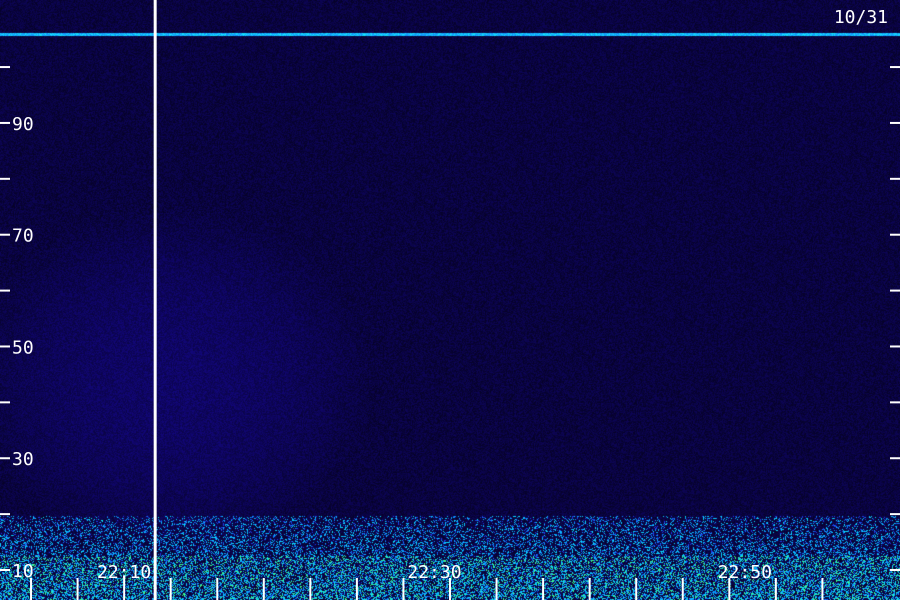 Image resolution: width=900 pixels, height=600 pixels. Describe the element at coordinates (745, 572) in the screenshot. I see `x-tick-label: 22:50` at that location.